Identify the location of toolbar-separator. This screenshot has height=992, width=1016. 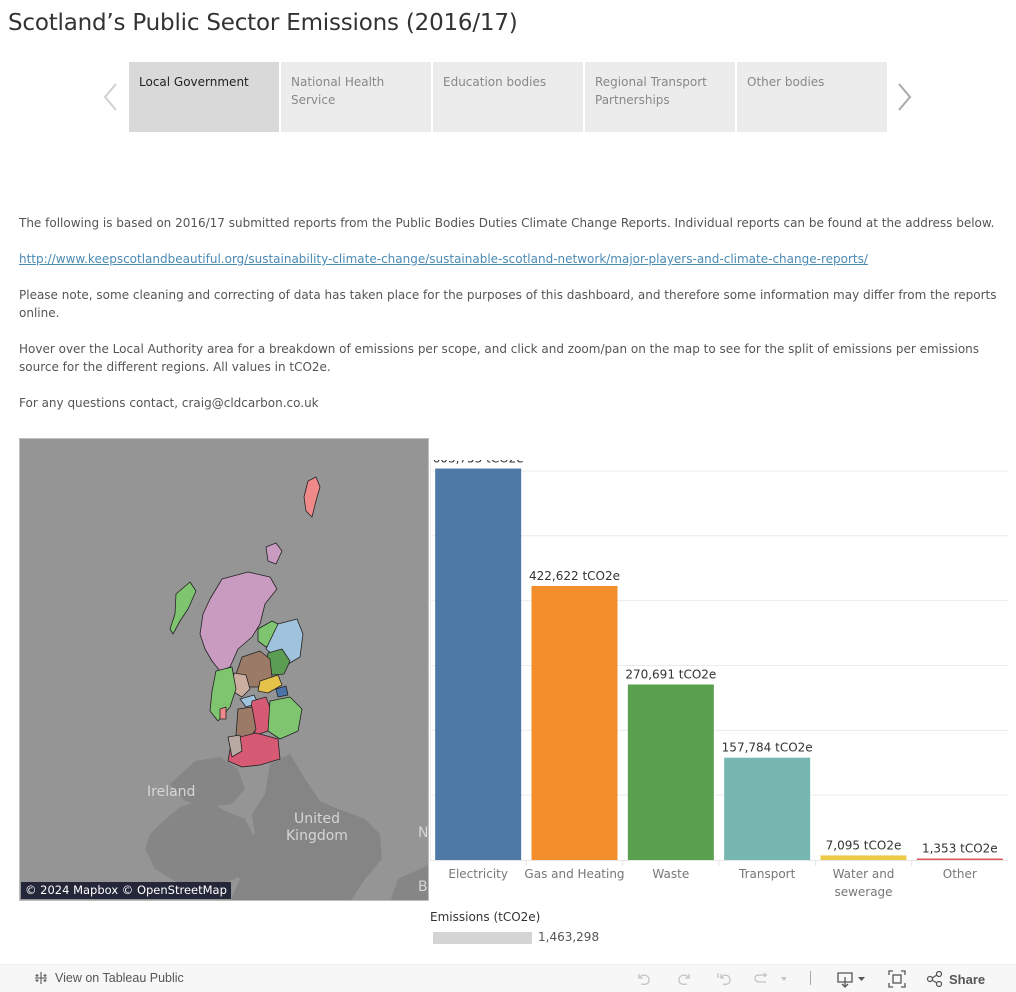
(810, 978).